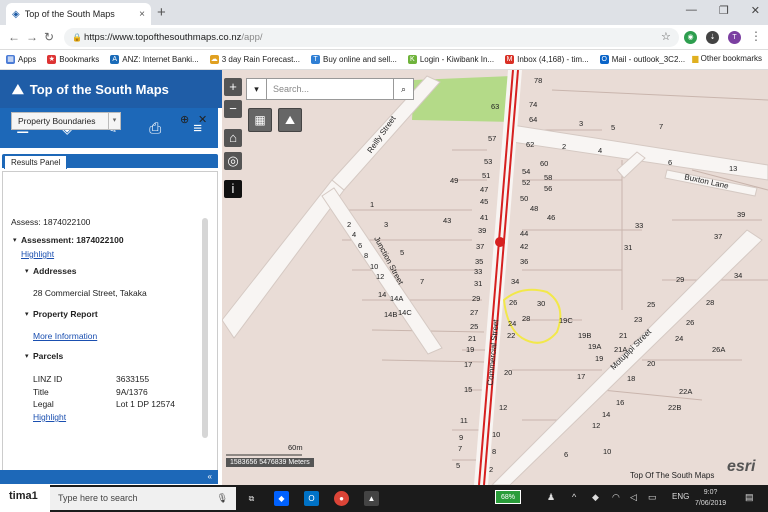  What do you see at coordinates (202, 119) in the screenshot?
I see `close-icon: ✕` at bounding box center [202, 119].